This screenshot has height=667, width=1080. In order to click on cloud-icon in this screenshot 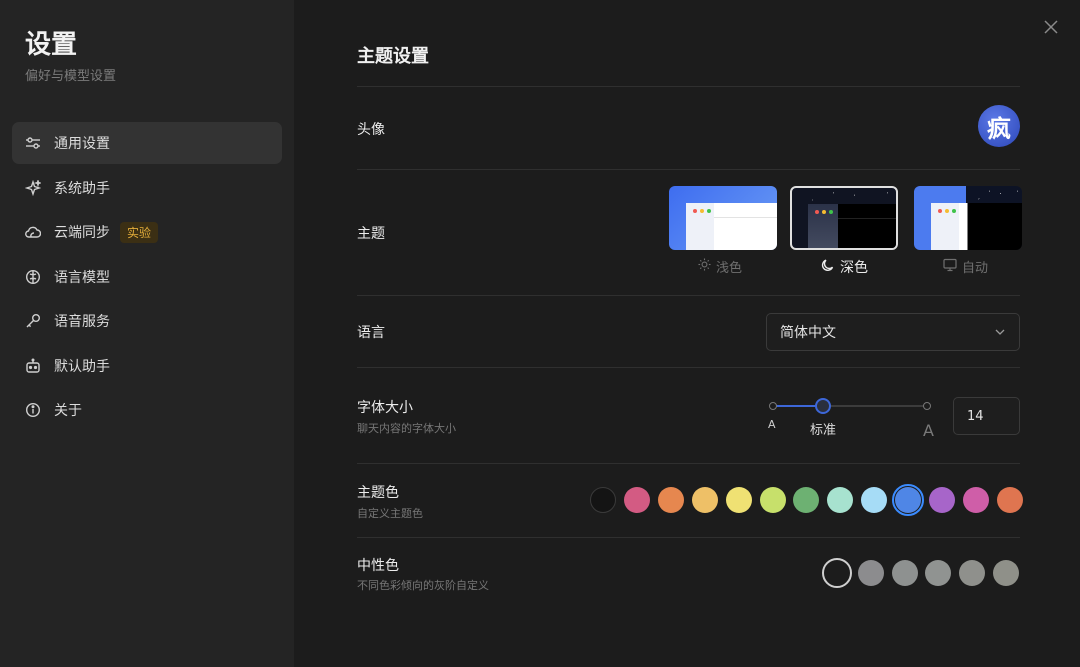, I will do `click(33, 232)`.